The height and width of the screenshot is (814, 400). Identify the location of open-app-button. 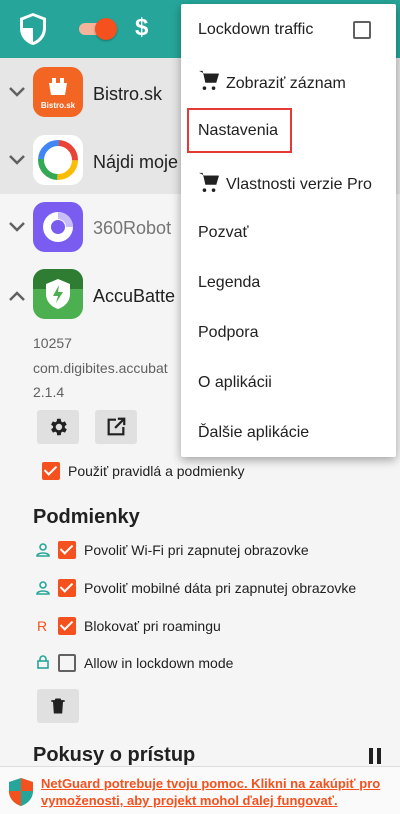
(116, 427).